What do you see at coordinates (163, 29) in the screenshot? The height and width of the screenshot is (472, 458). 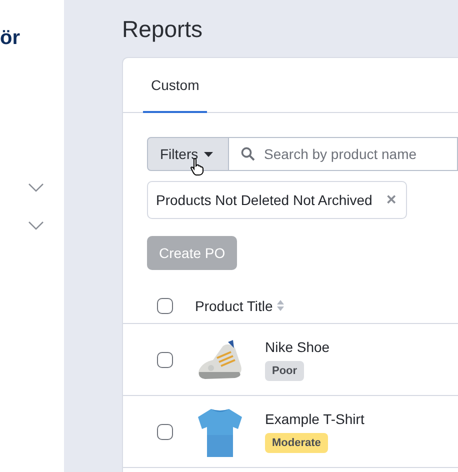 I see `page-title: Reports` at bounding box center [163, 29].